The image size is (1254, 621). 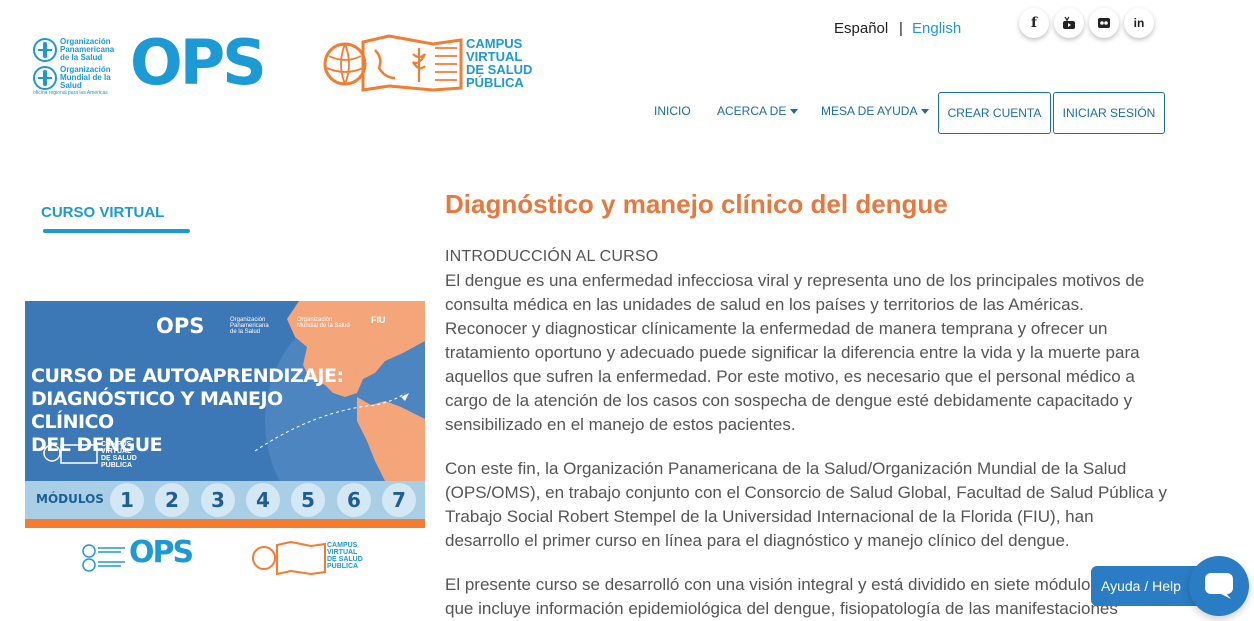 What do you see at coordinates (45, 50) in the screenshot?
I see `paho-emblem-icon` at bounding box center [45, 50].